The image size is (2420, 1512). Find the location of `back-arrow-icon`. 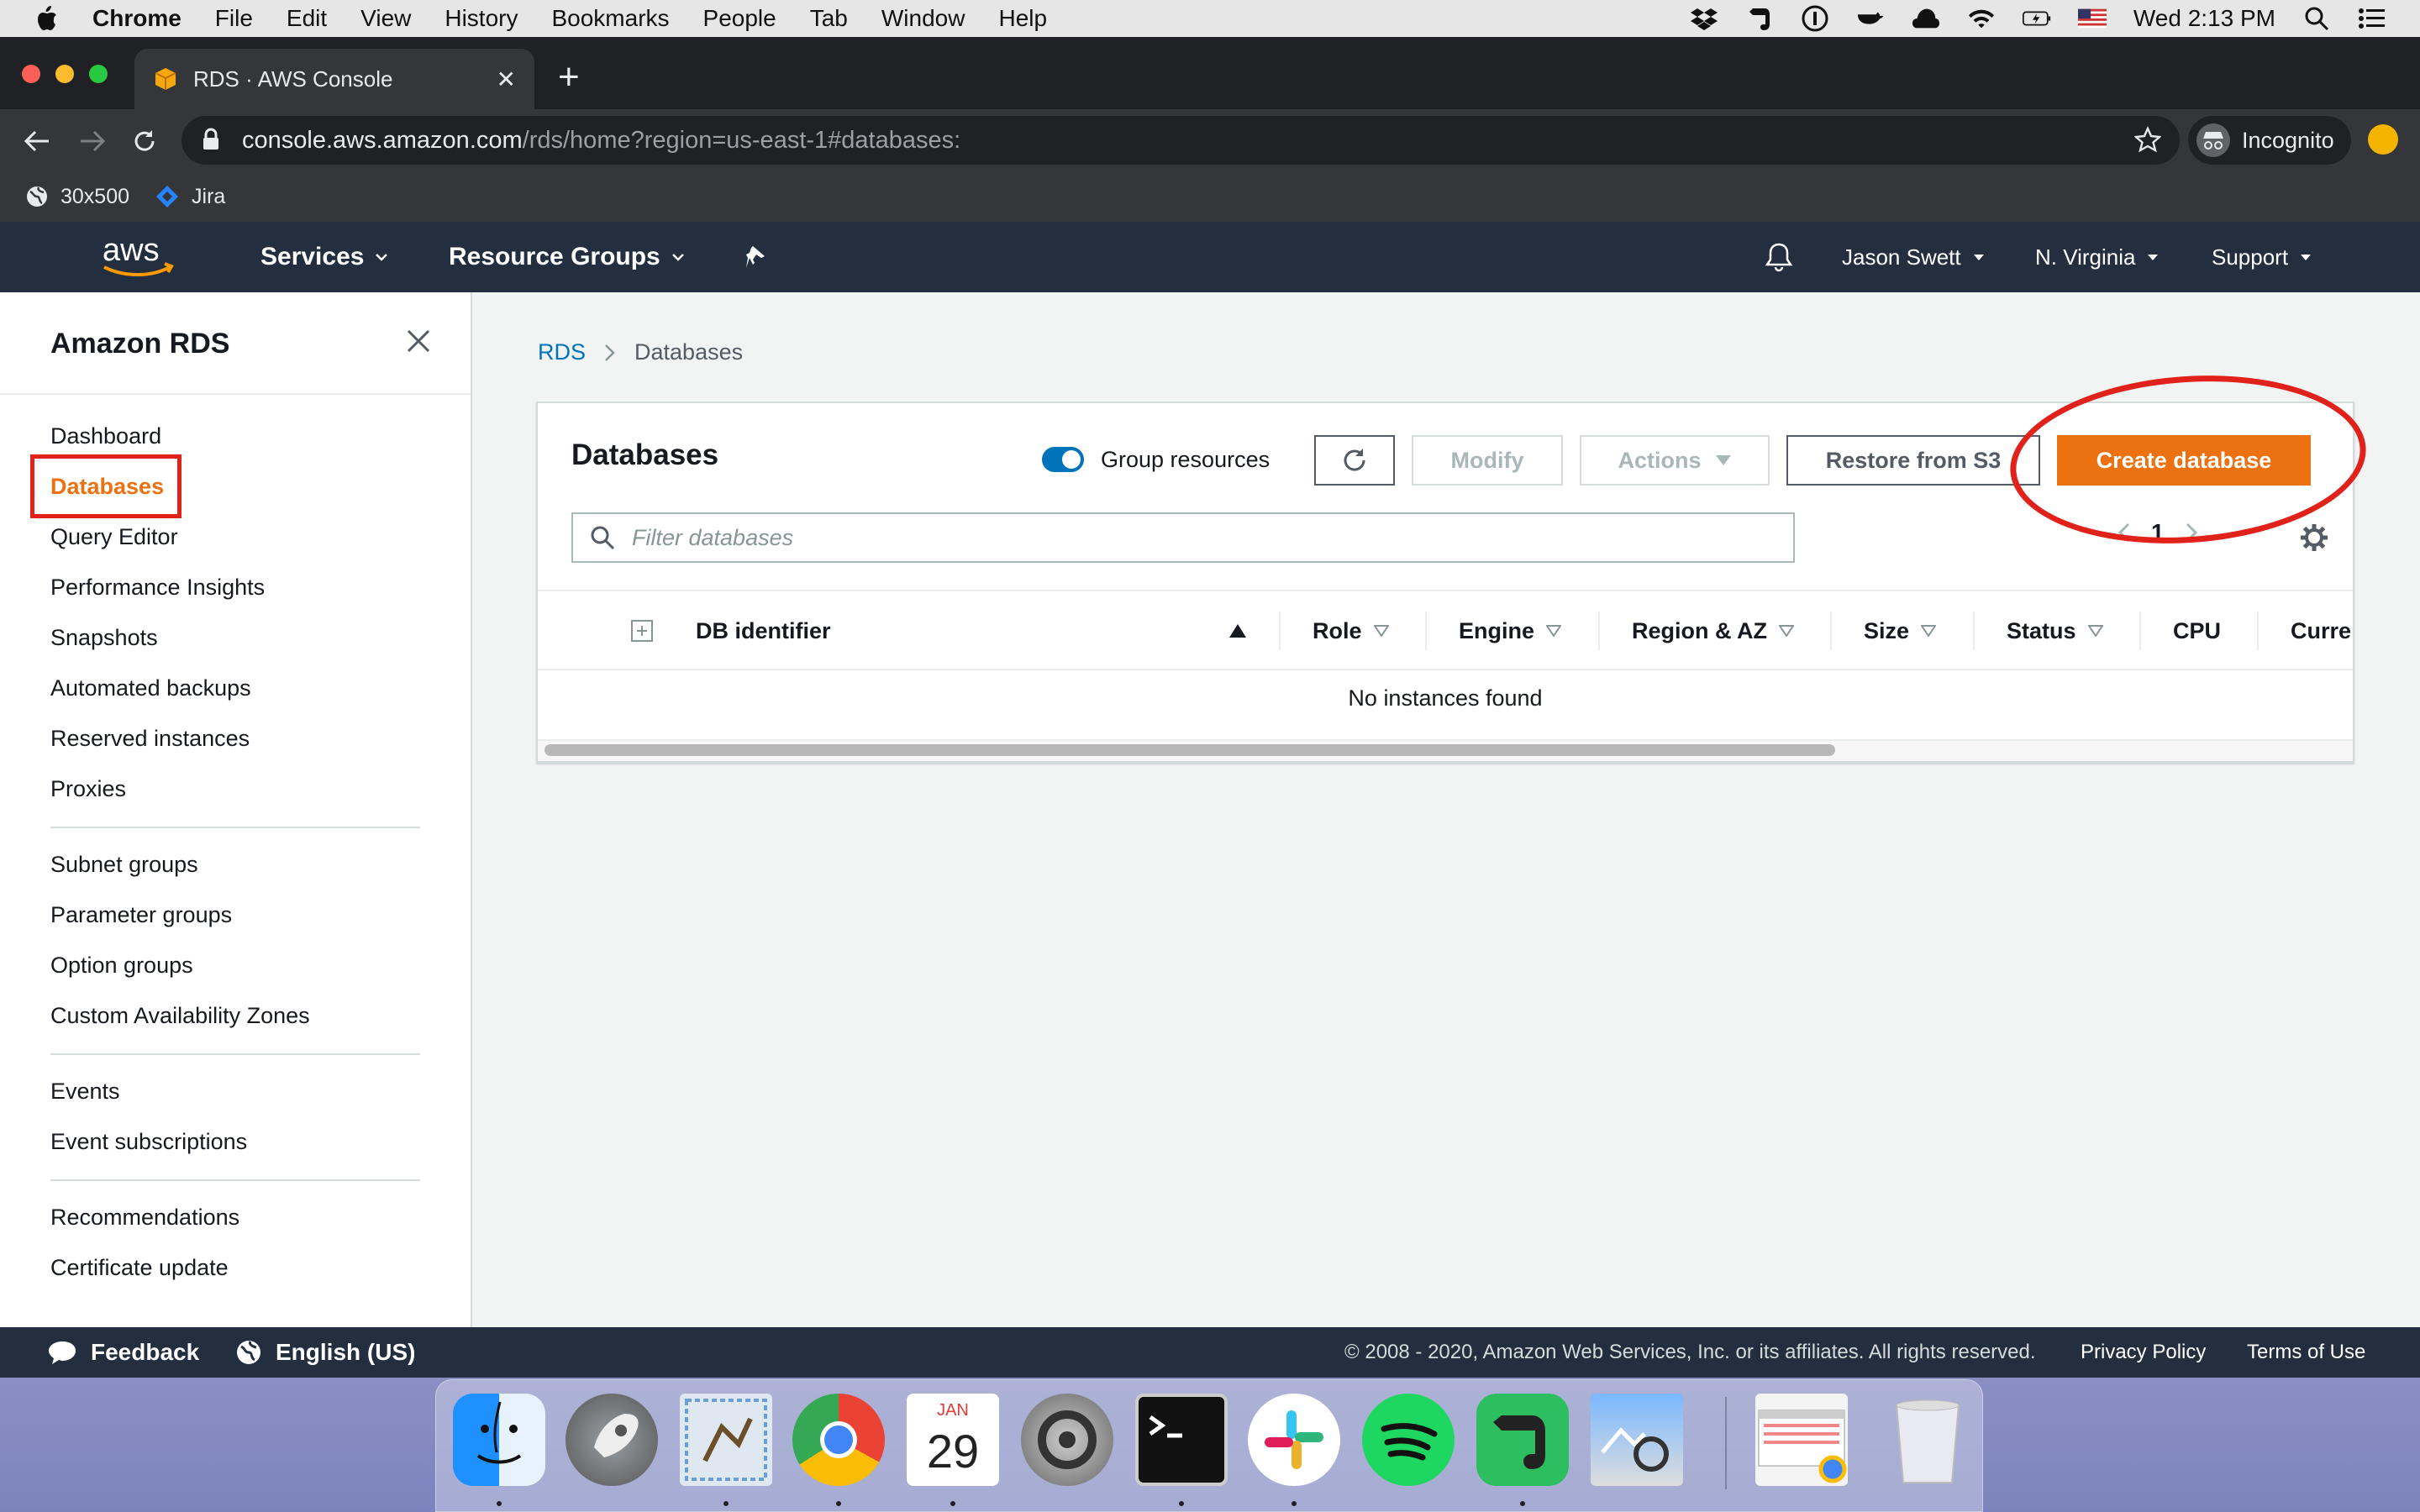

back-arrow-icon is located at coordinates (37, 141).